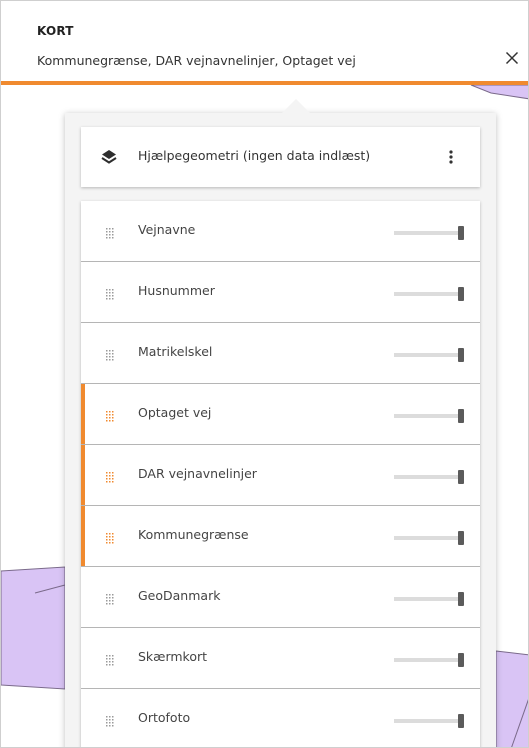  What do you see at coordinates (280, 231) in the screenshot?
I see `layer-row: Vejnavne` at bounding box center [280, 231].